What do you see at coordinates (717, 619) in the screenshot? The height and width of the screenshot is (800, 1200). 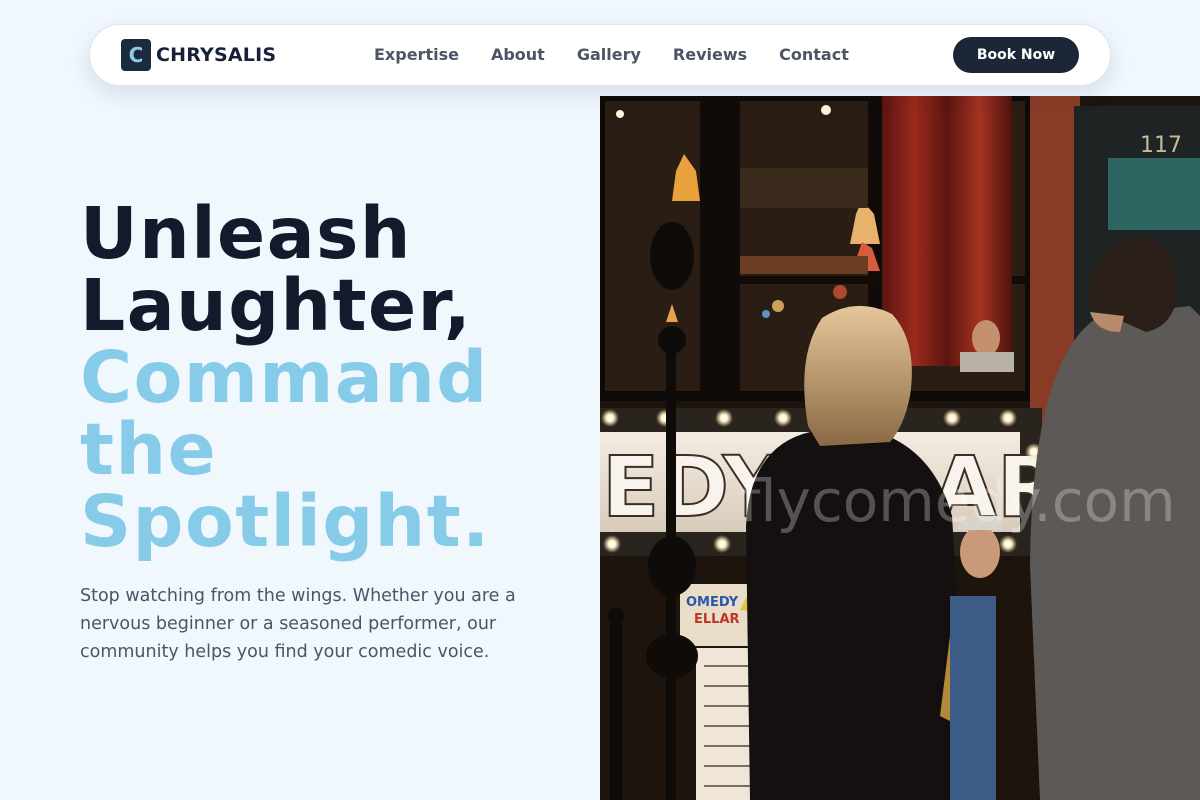 I see `sign-text-line-2: ELLAR` at bounding box center [717, 619].